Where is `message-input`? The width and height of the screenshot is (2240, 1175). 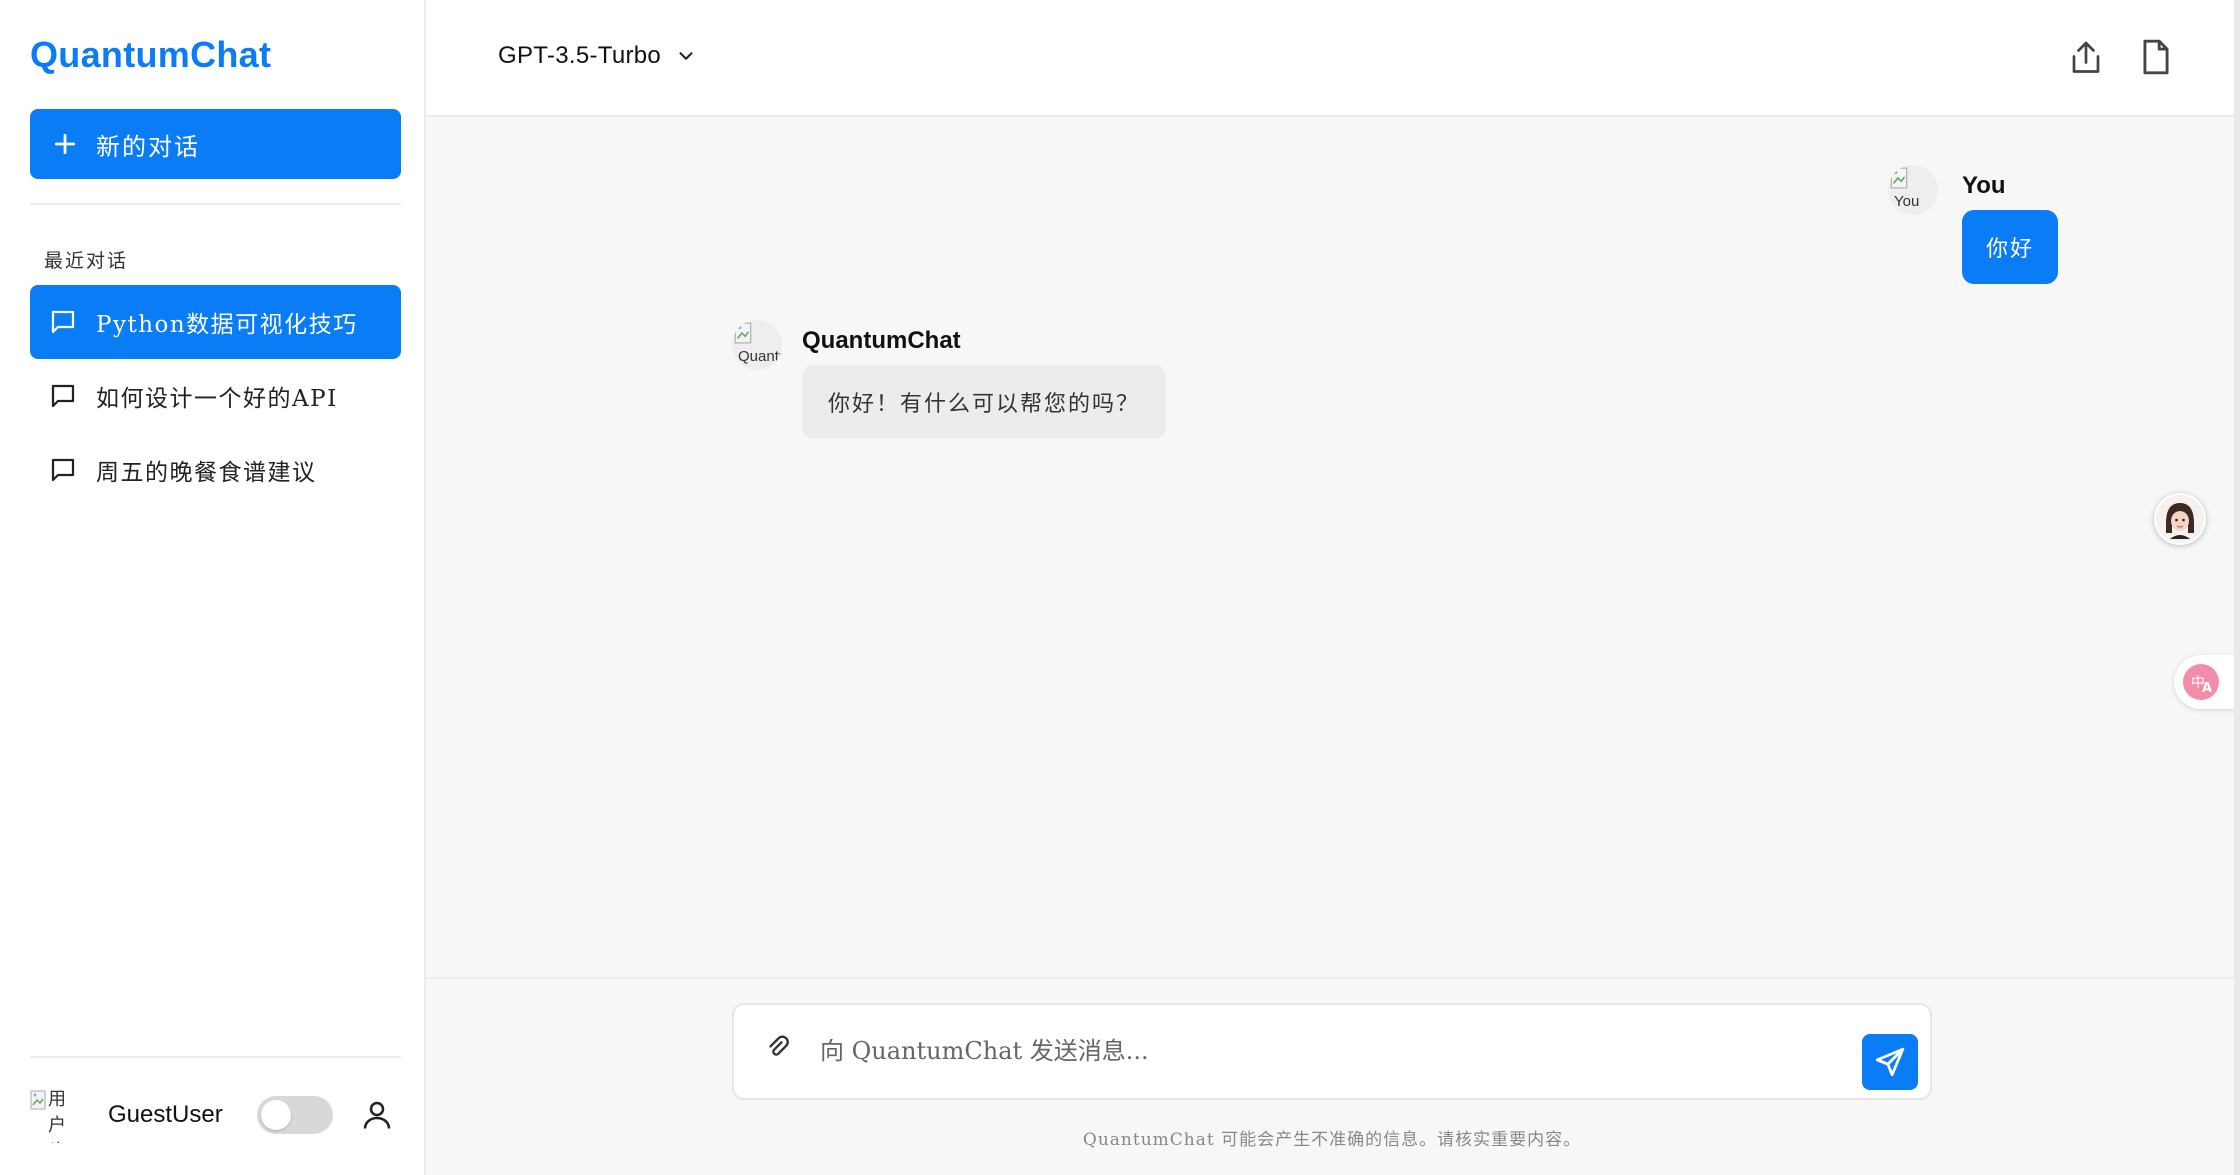 message-input is located at coordinates (1320, 1051).